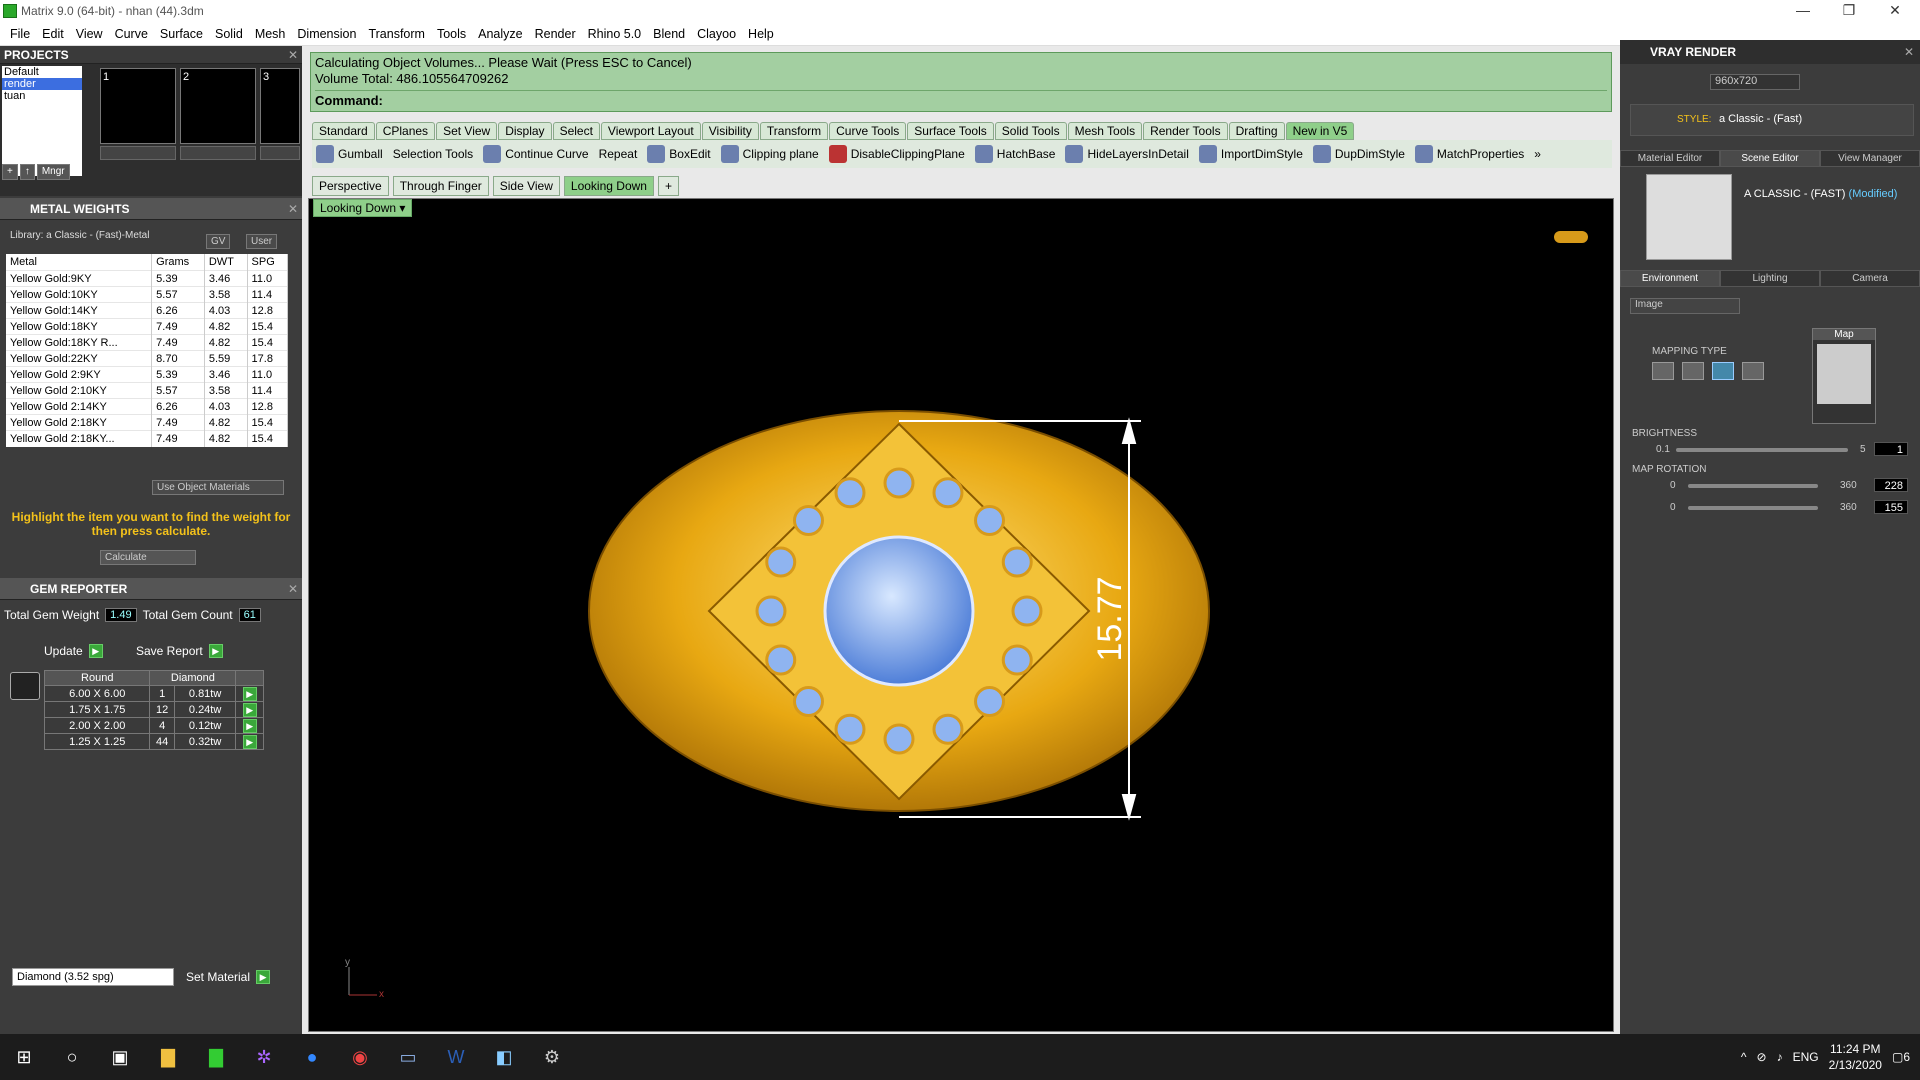 The height and width of the screenshot is (1080, 1920). I want to click on dupdimstyle-tool: DupDimStyle, so click(1358, 154).